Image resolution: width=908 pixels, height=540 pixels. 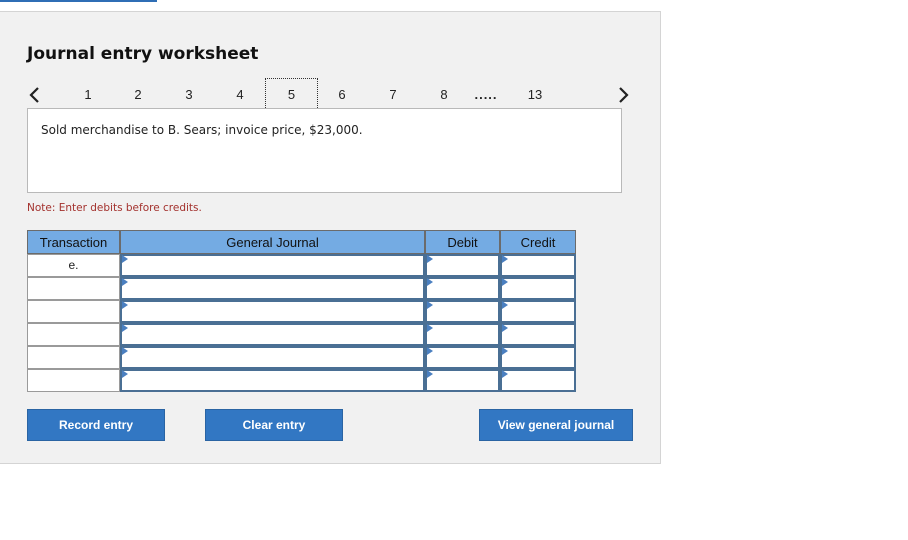 What do you see at coordinates (444, 95) in the screenshot?
I see `page-link-8: 8` at bounding box center [444, 95].